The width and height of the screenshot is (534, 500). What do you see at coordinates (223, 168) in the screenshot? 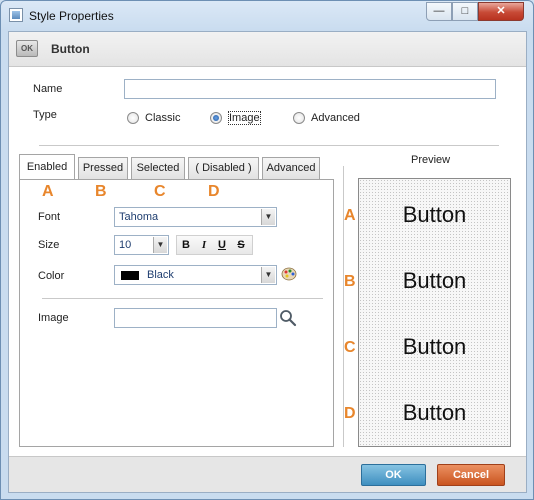
I see `tab-disabled: ( Disabled )` at bounding box center [223, 168].